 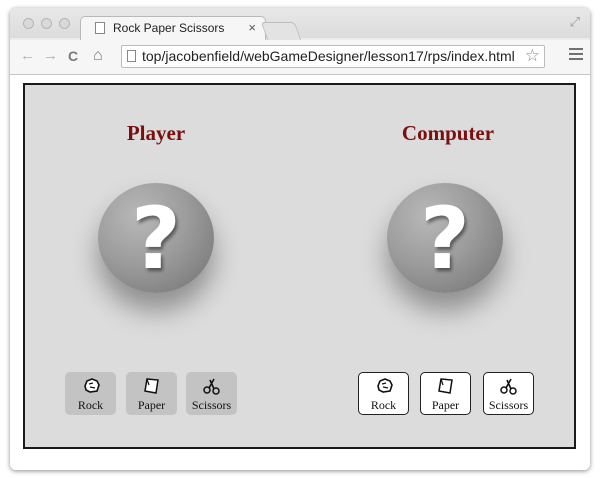 I want to click on computer-scissors-button: Scissors, so click(x=508, y=393).